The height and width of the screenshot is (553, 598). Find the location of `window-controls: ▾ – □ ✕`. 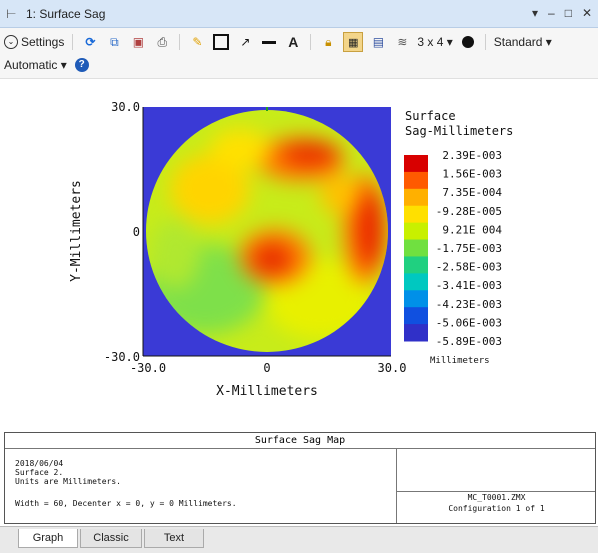

window-controls: ▾ – □ ✕ is located at coordinates (562, 13).